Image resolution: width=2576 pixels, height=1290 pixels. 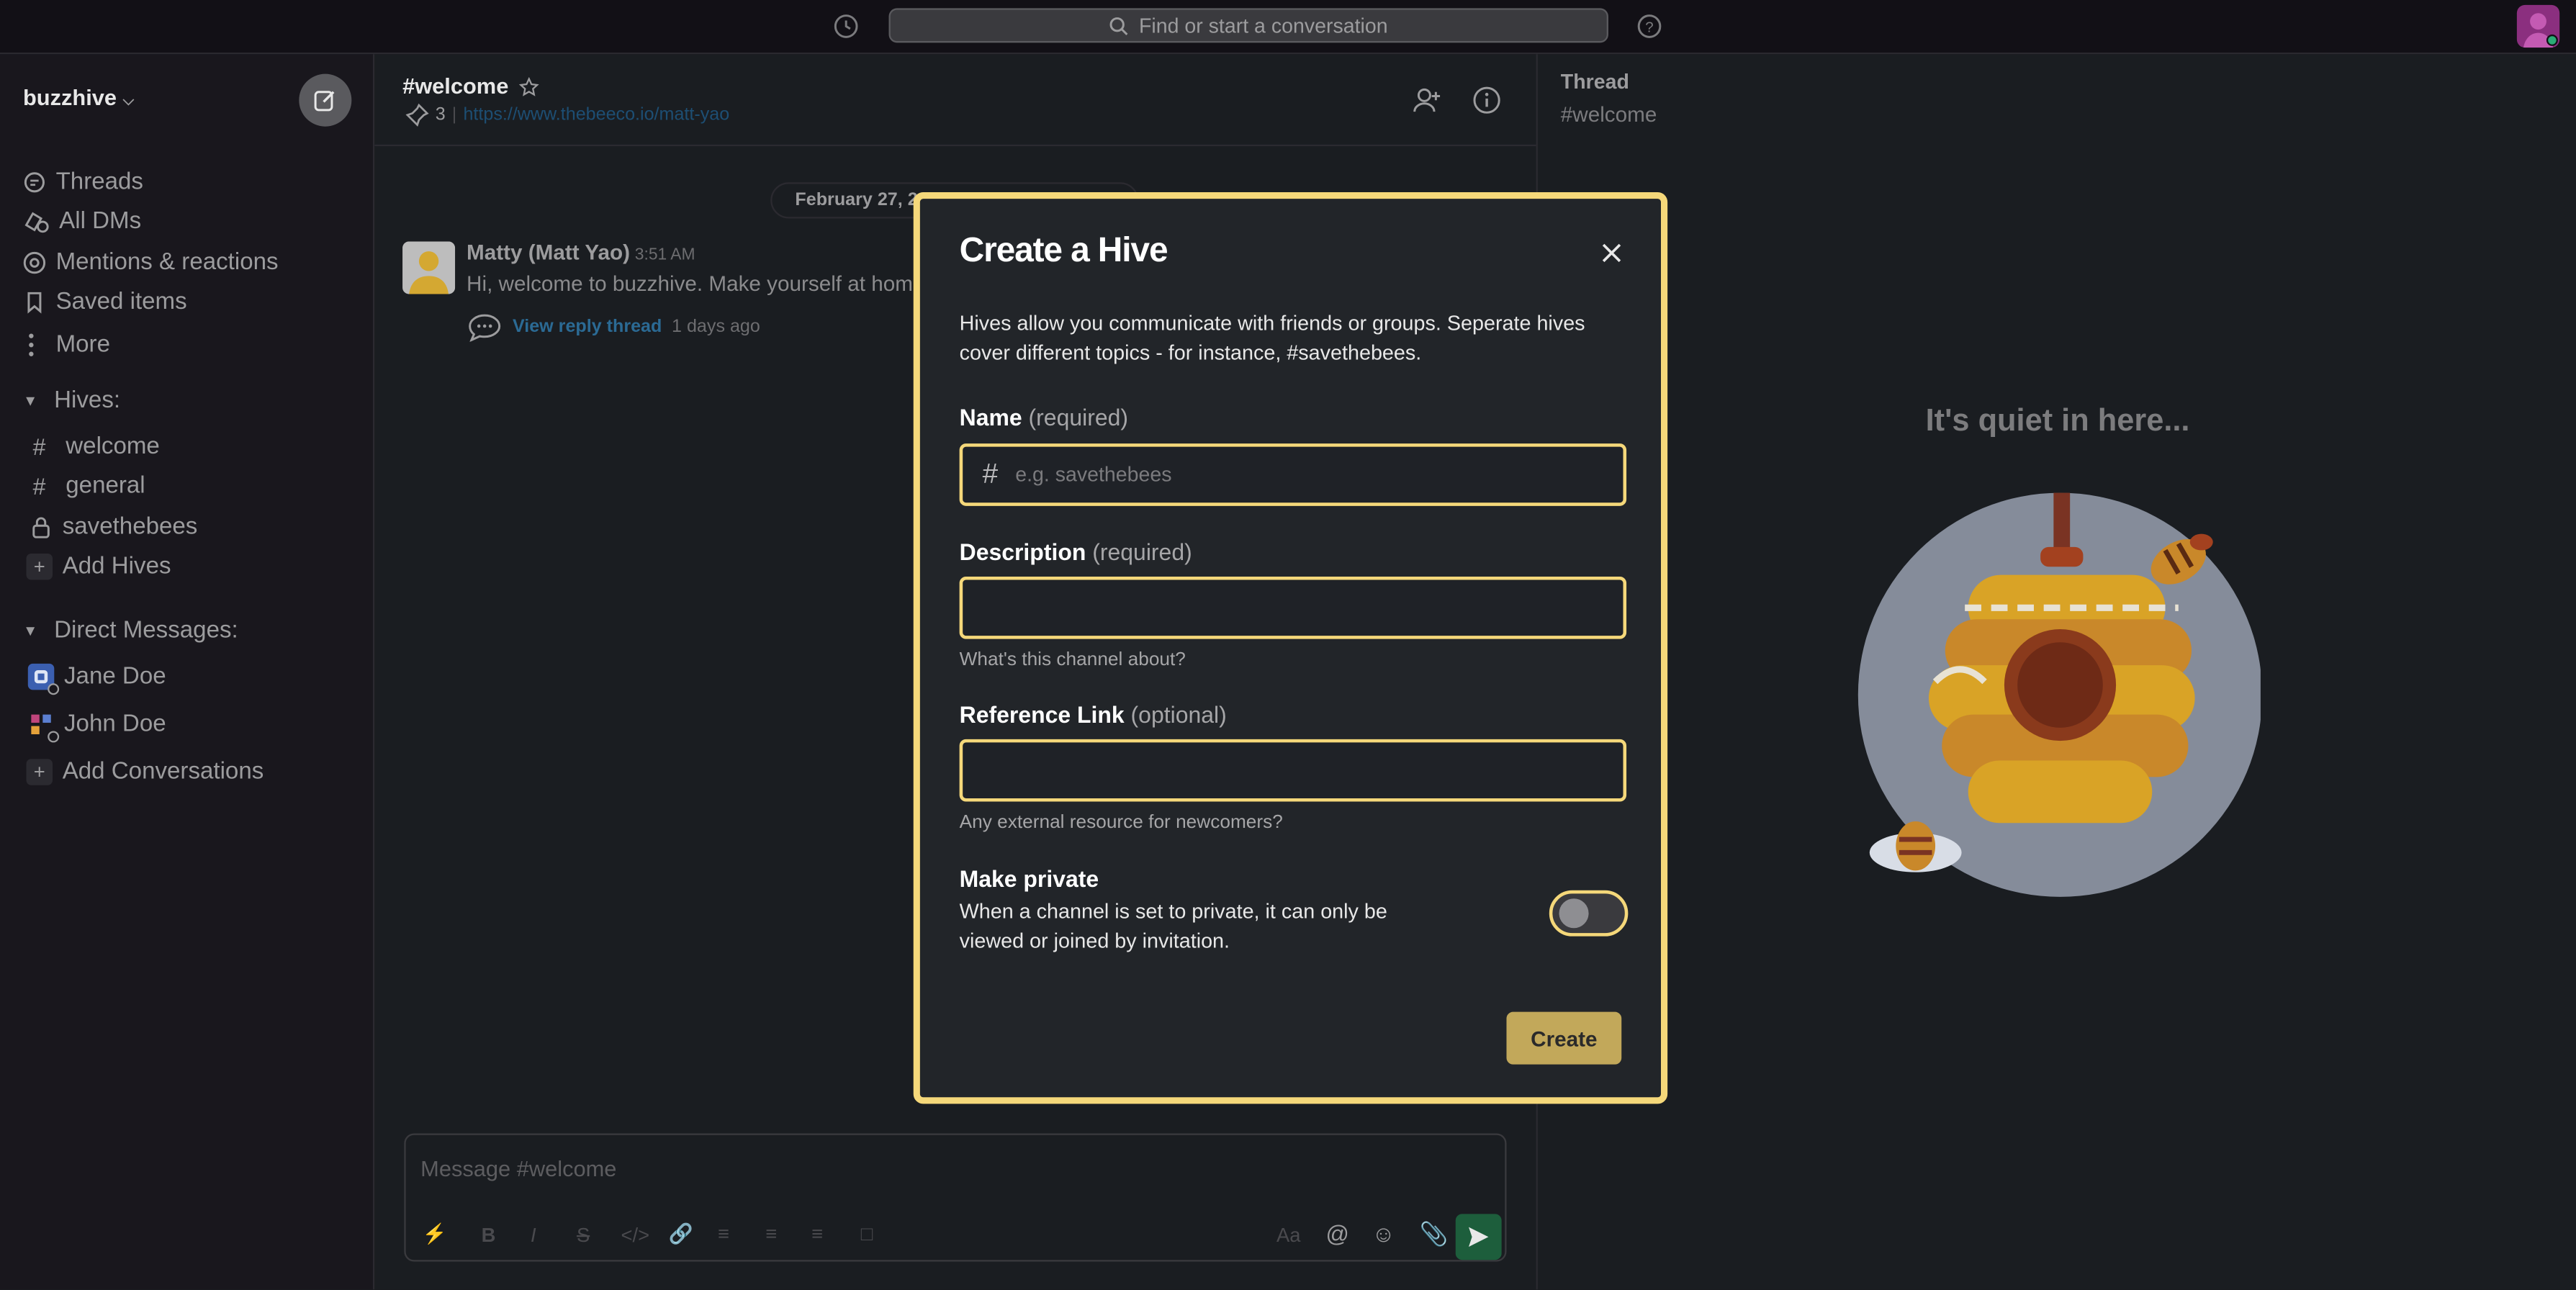 I want to click on format-icon: Aa, so click(x=1288, y=1235).